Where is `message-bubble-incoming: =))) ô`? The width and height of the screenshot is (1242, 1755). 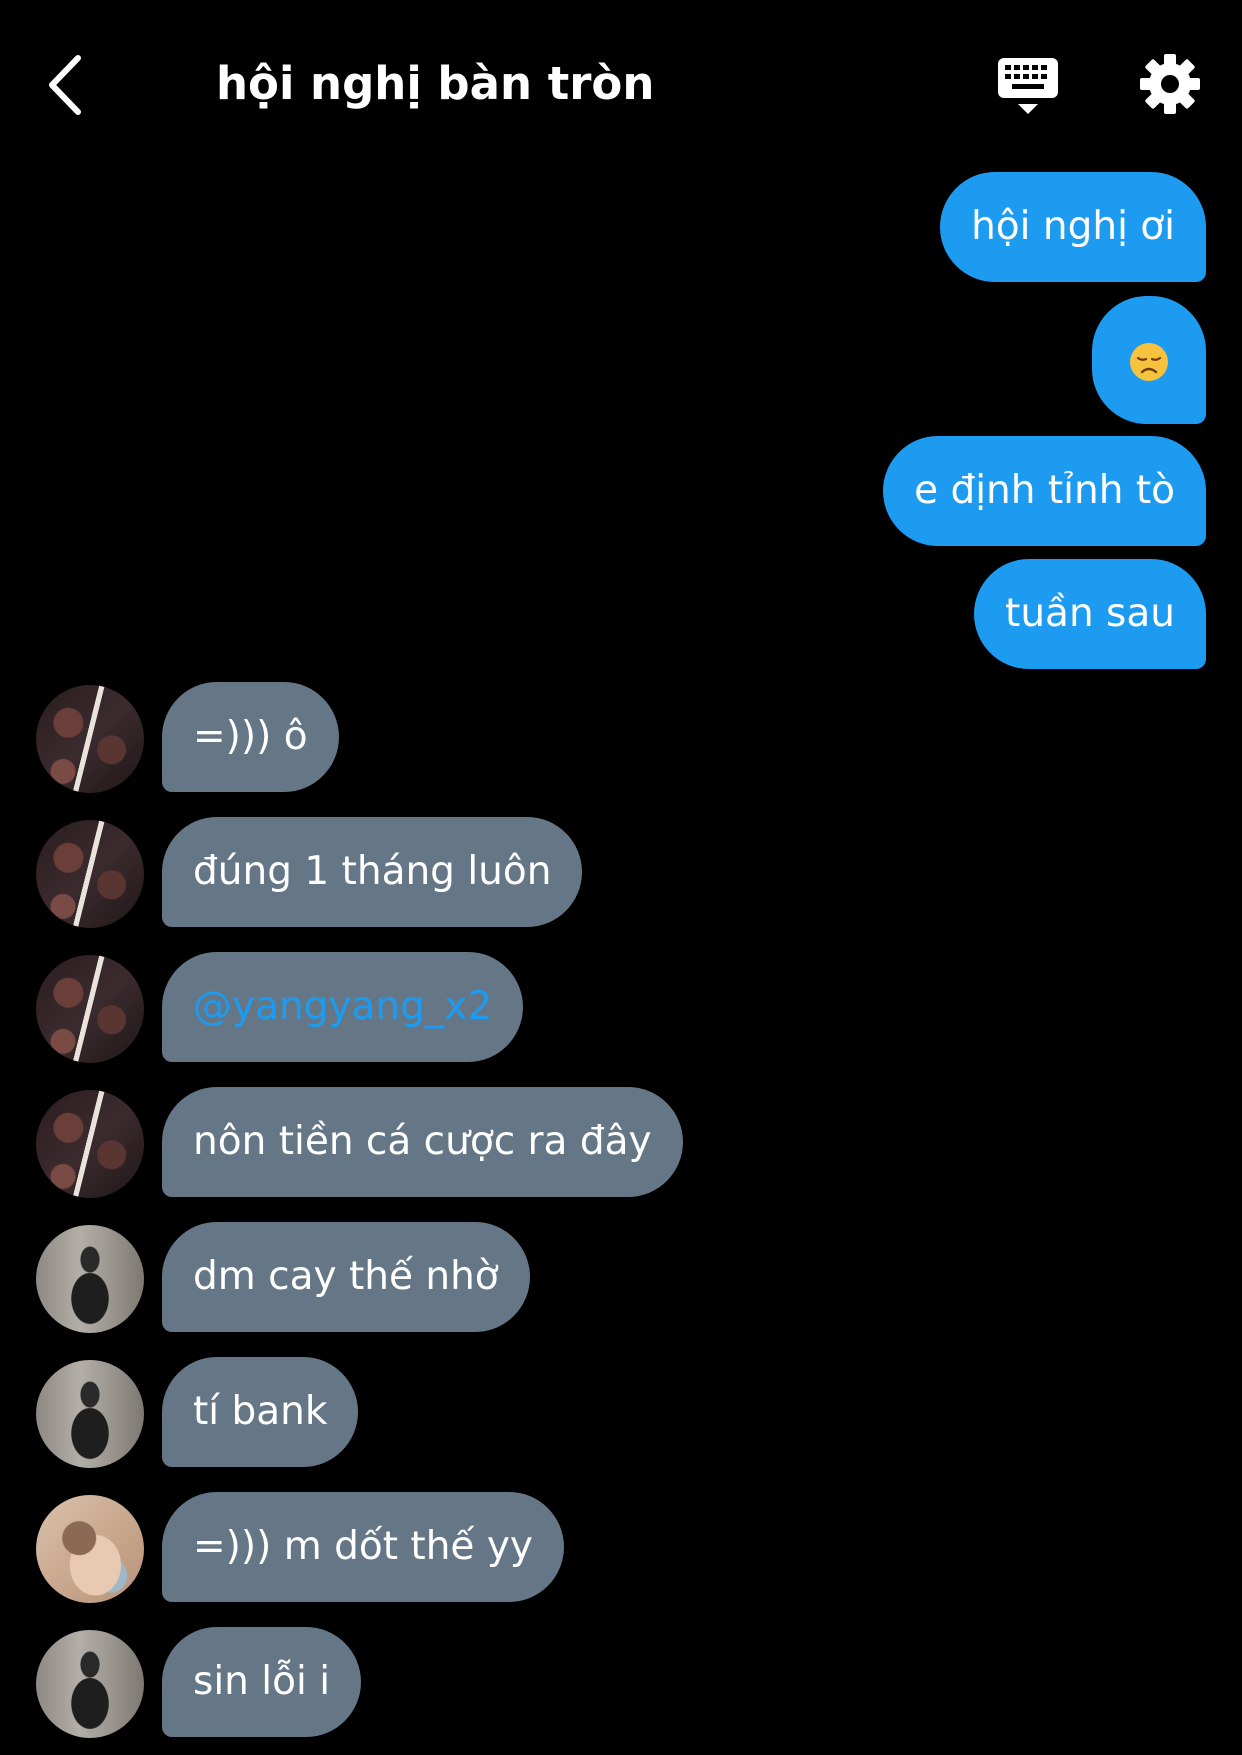 message-bubble-incoming: =))) ô is located at coordinates (250, 737).